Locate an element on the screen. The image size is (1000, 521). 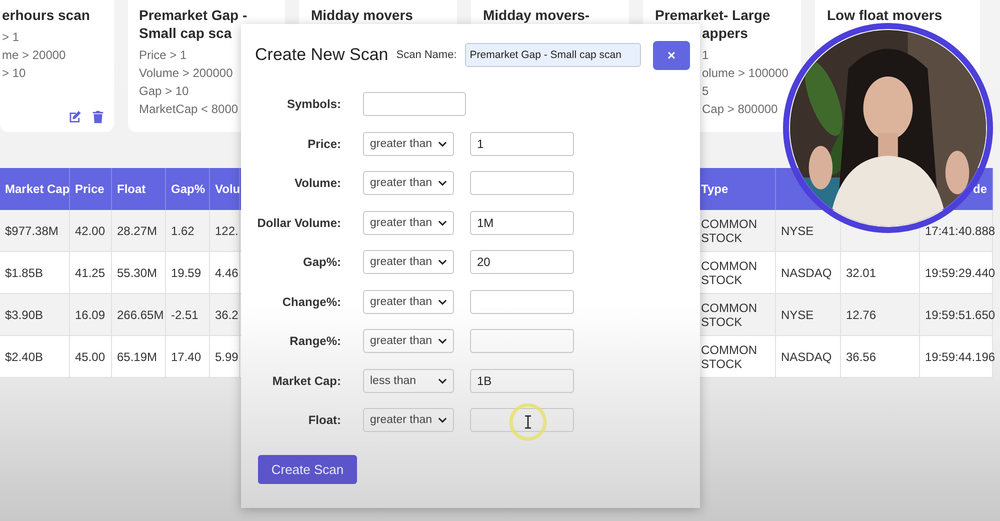
scan-rule: Price > 1 is located at coordinates (163, 55).